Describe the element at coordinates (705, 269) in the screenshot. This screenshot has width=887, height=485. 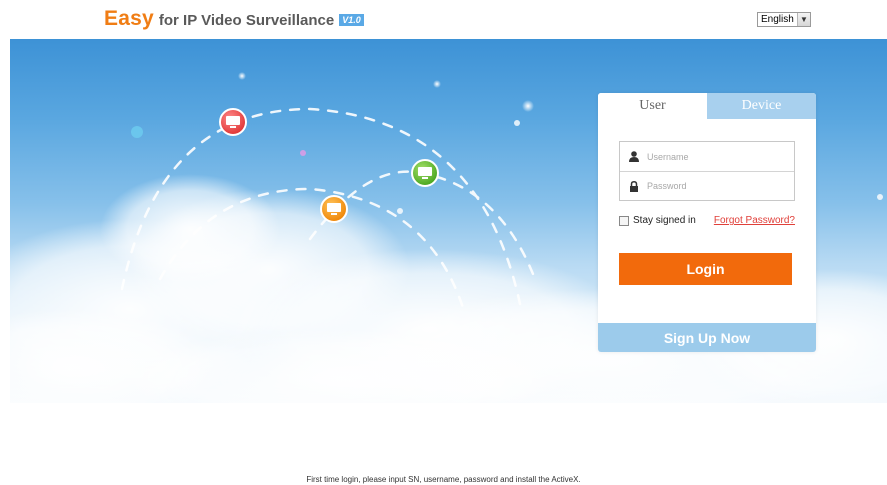
I see `login-button: Login` at that location.